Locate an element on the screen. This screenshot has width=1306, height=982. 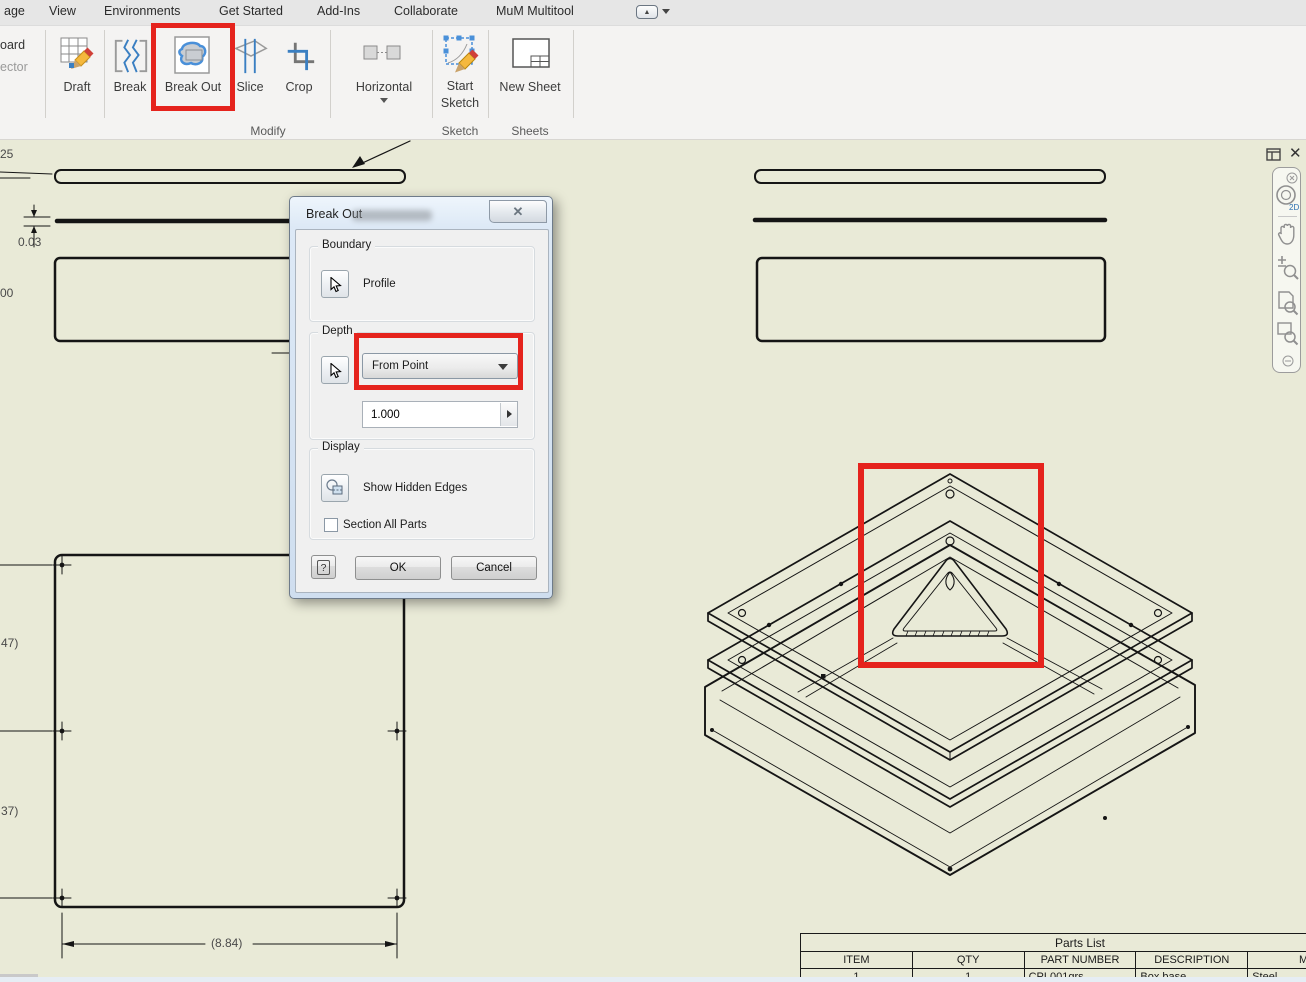
parts-list-title: Parts List is located at coordinates (1053, 942).